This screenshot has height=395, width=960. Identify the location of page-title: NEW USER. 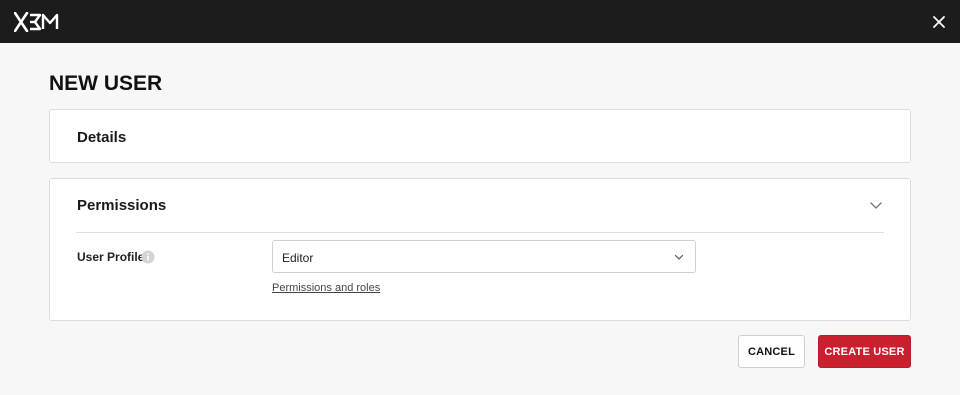
(106, 83).